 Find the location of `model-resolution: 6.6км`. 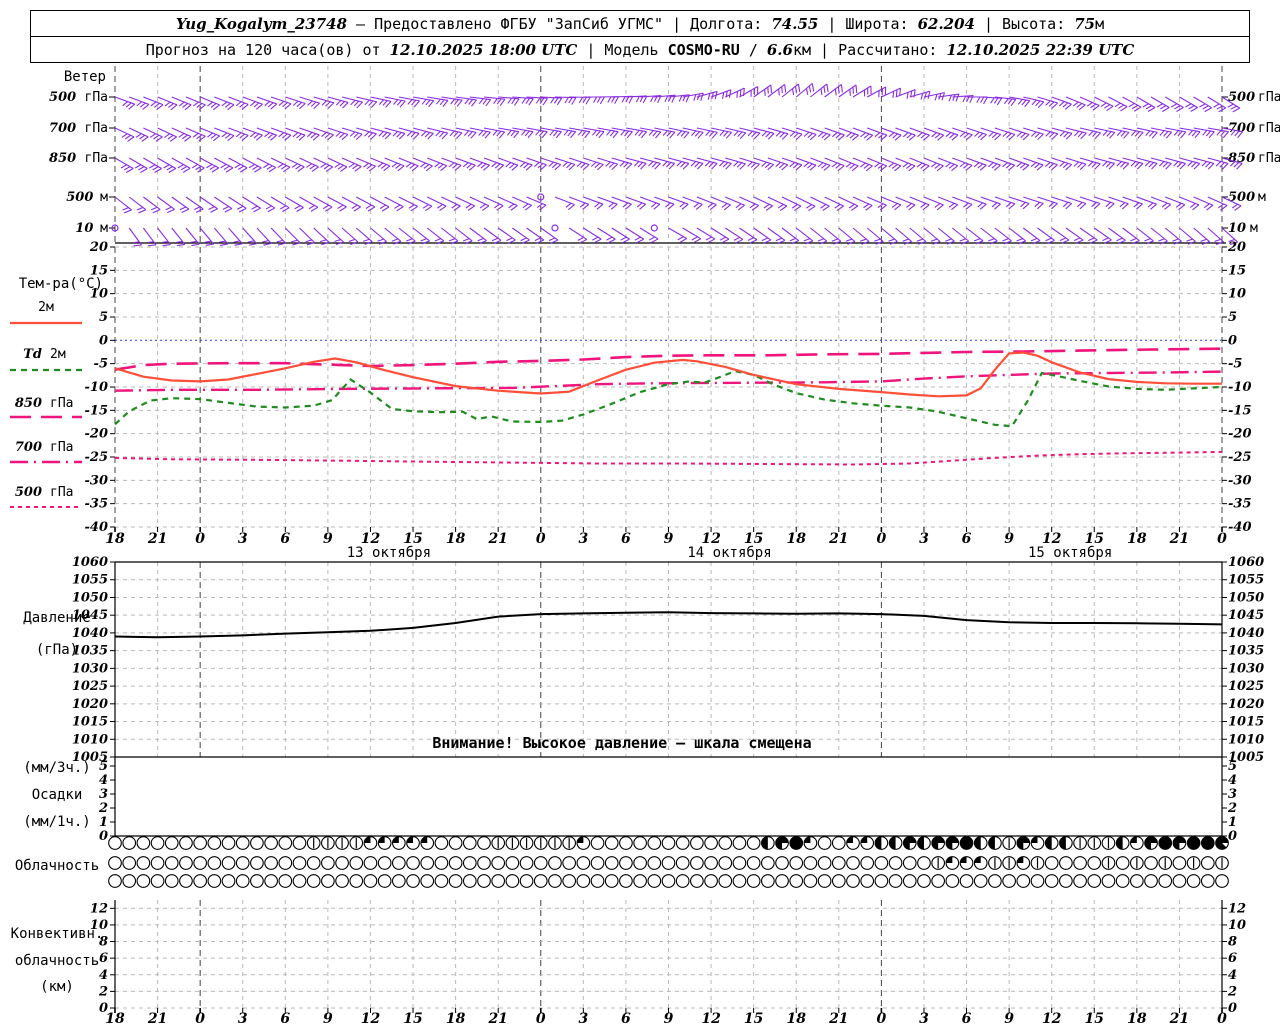

model-resolution: 6.6км is located at coordinates (789, 49).